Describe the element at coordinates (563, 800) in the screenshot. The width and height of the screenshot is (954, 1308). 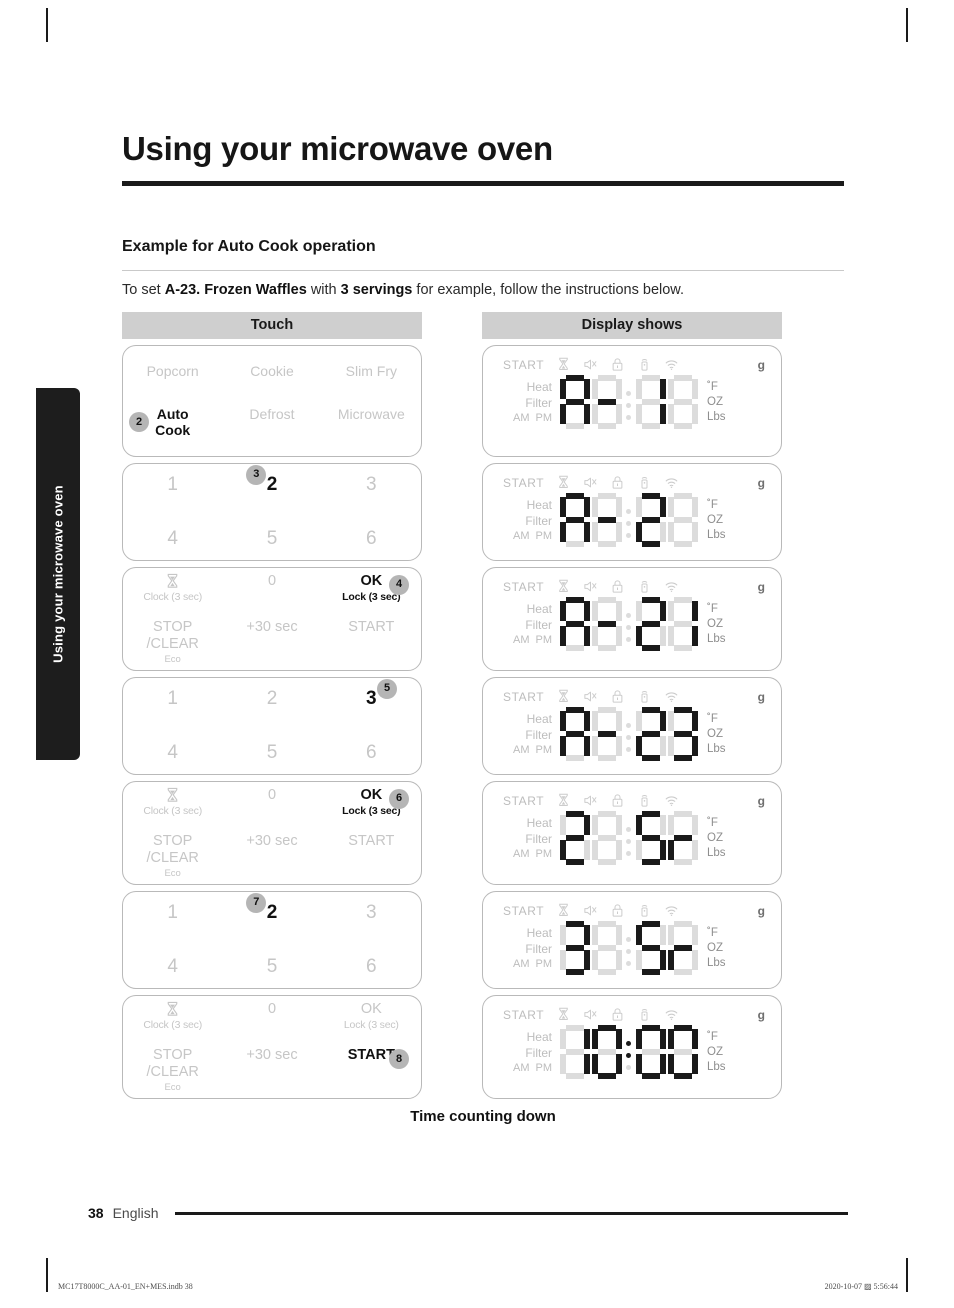
I see `hourglass-icon` at that location.